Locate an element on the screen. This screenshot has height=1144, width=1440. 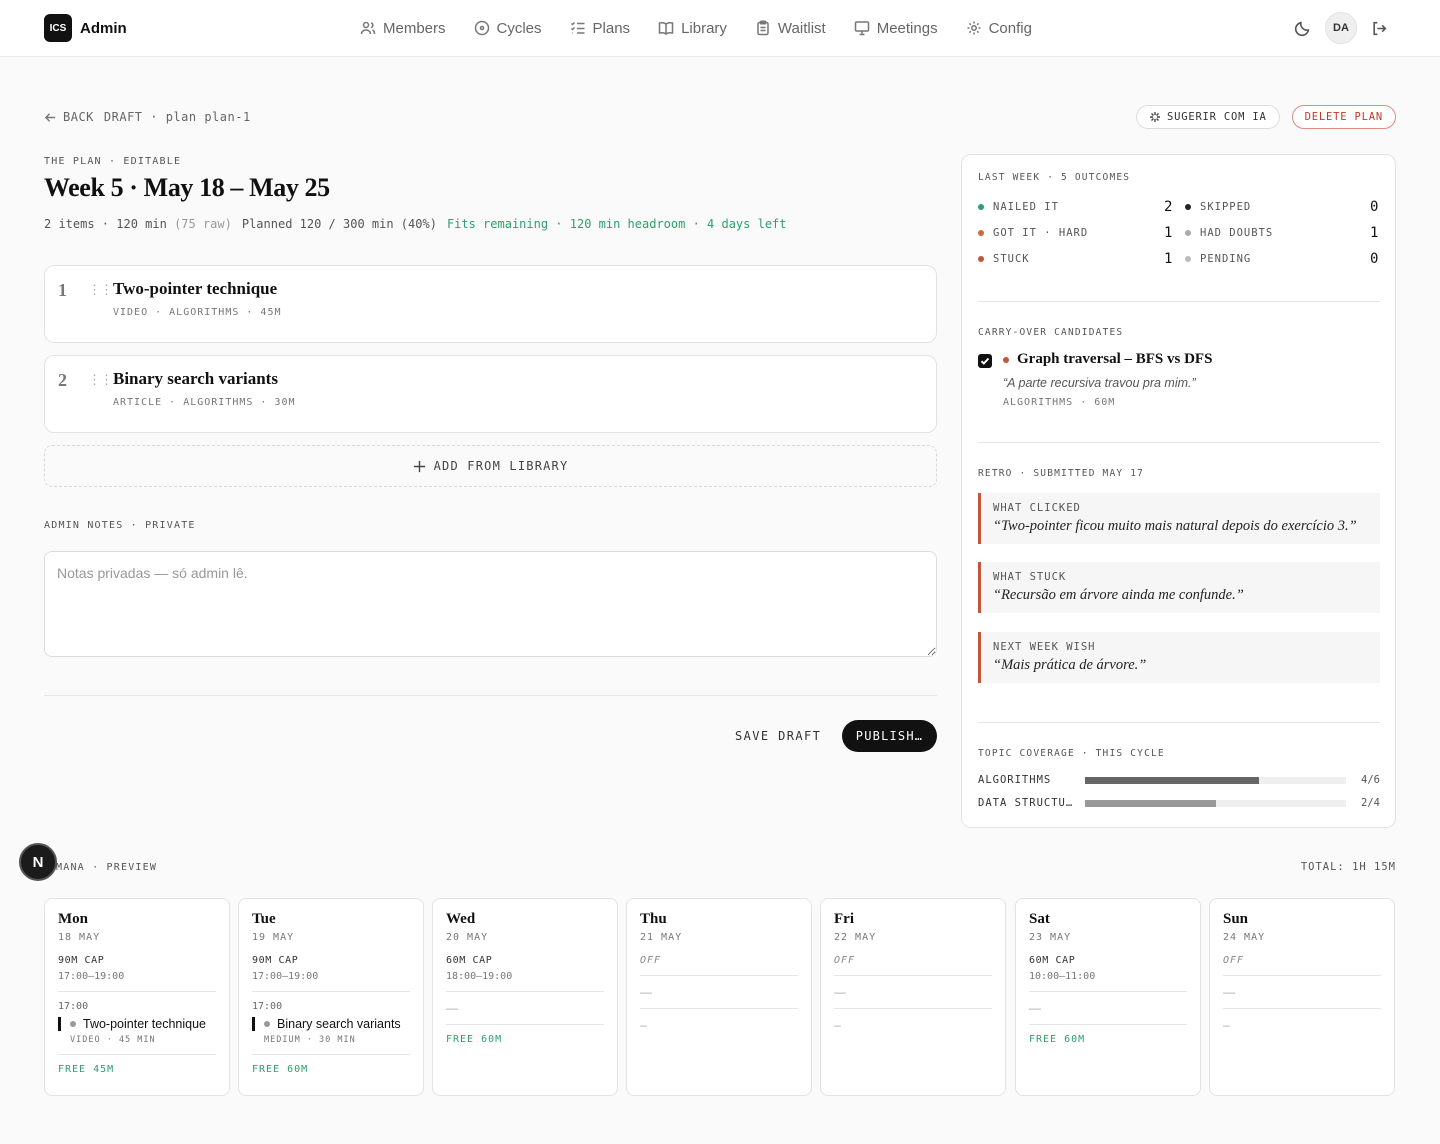
carry-over-checkbox is located at coordinates (985, 361).